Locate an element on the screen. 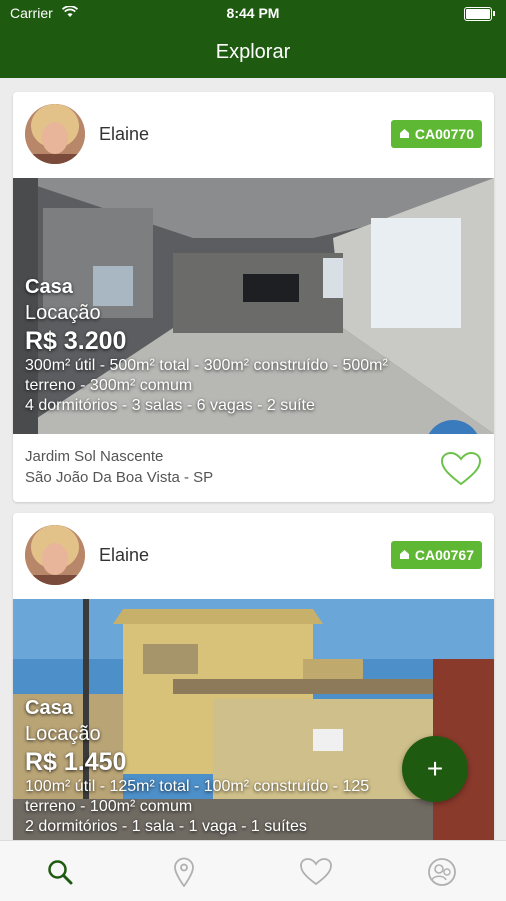 The image size is (506, 901). add-button: + is located at coordinates (435, 769).